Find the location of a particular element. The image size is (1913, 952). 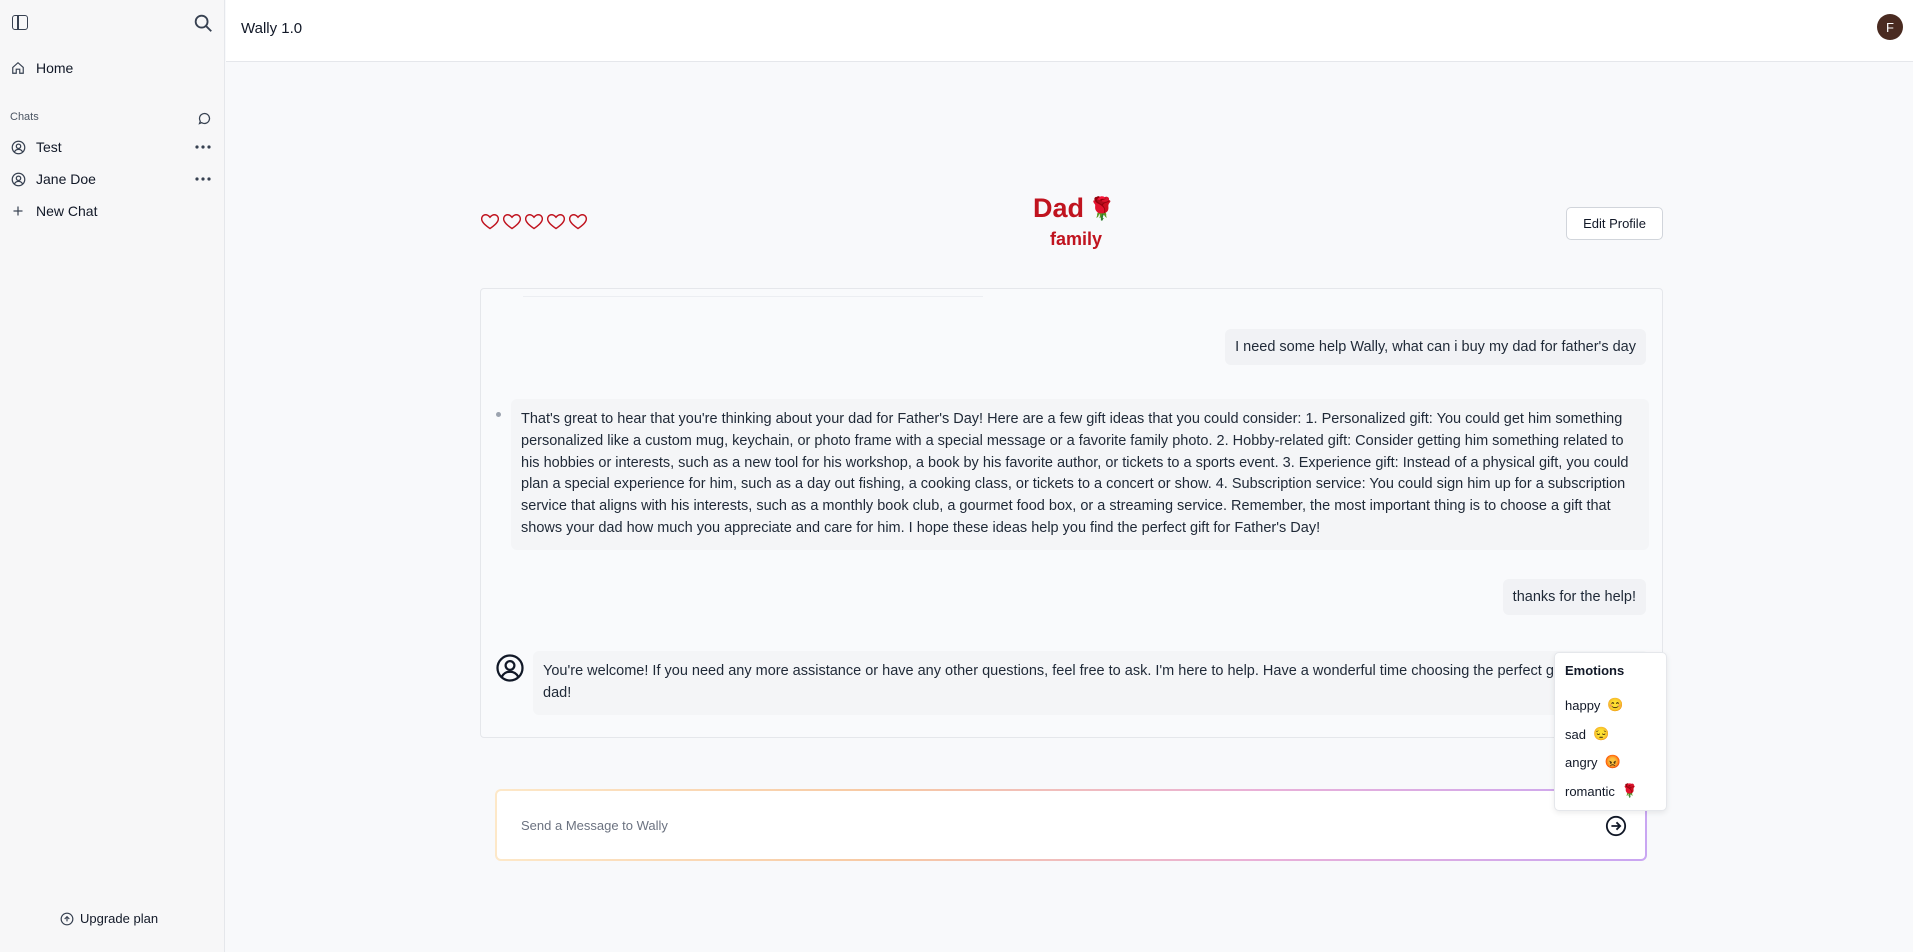

new-chat-bubble-icon is located at coordinates (204, 118).